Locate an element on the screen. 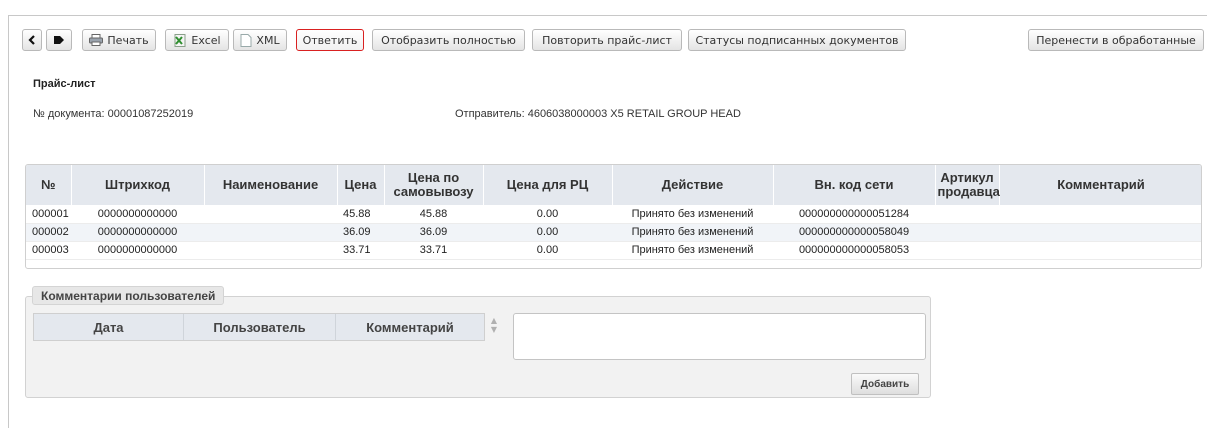 Image resolution: width=1207 pixels, height=428 pixels. excel-label: Excel is located at coordinates (206, 40).